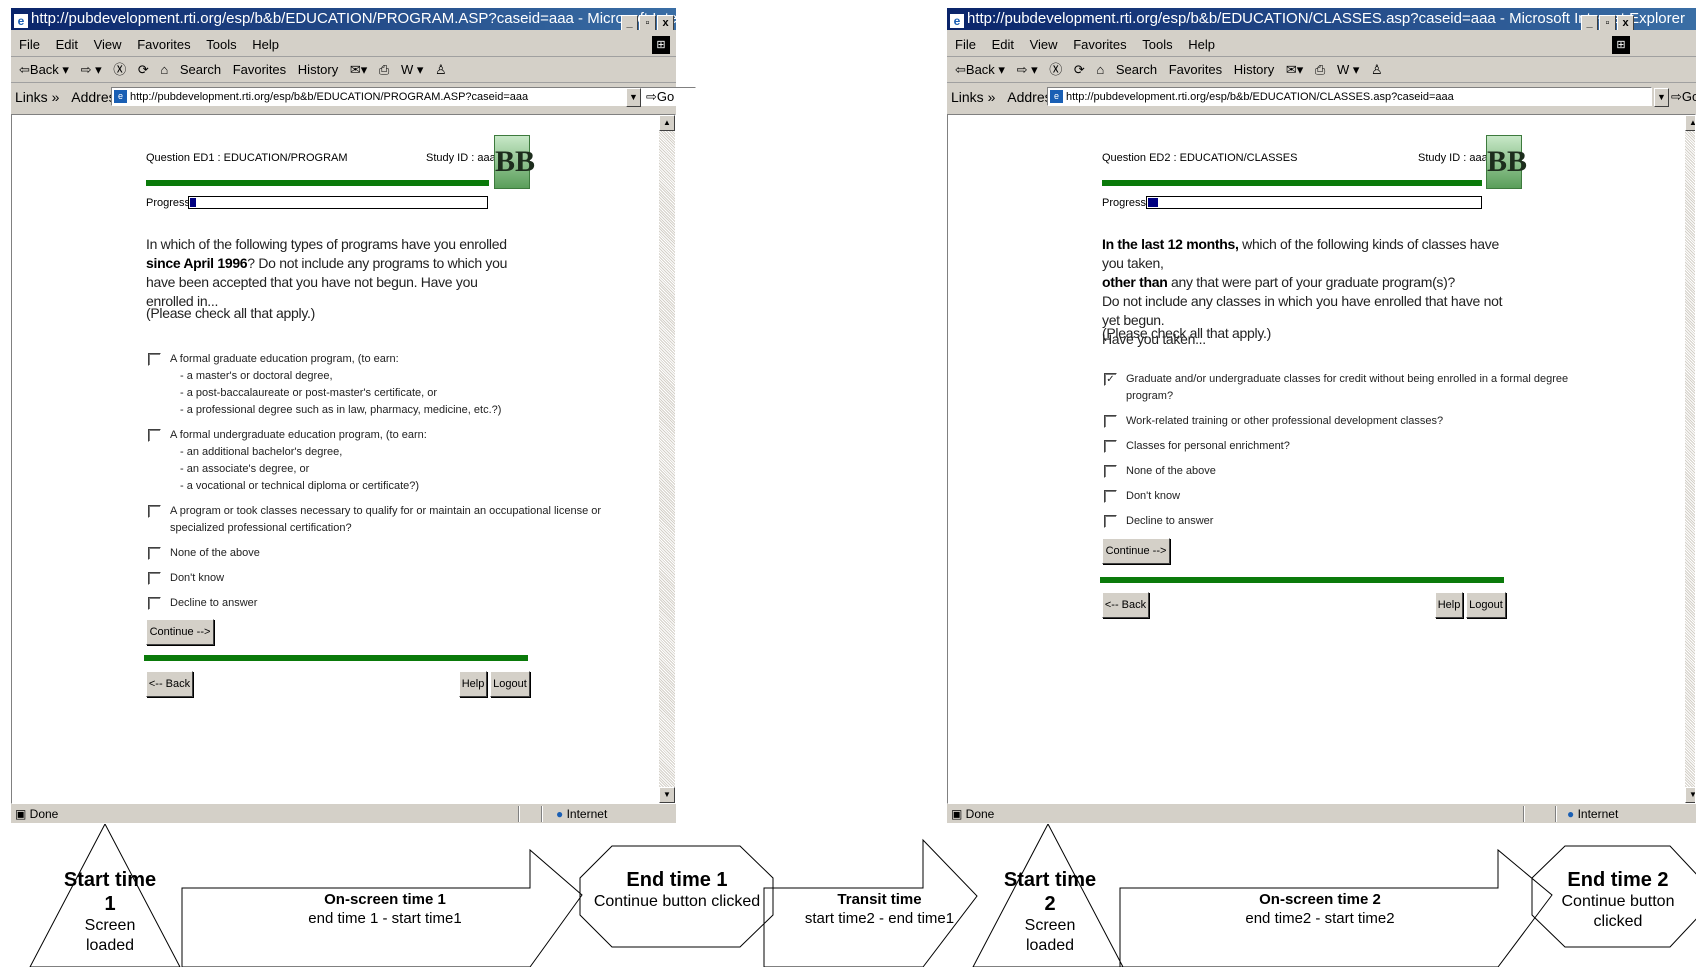 This screenshot has height=967, width=1696. Describe the element at coordinates (1126, 203) in the screenshot. I see `progress-label: Progress:` at that location.